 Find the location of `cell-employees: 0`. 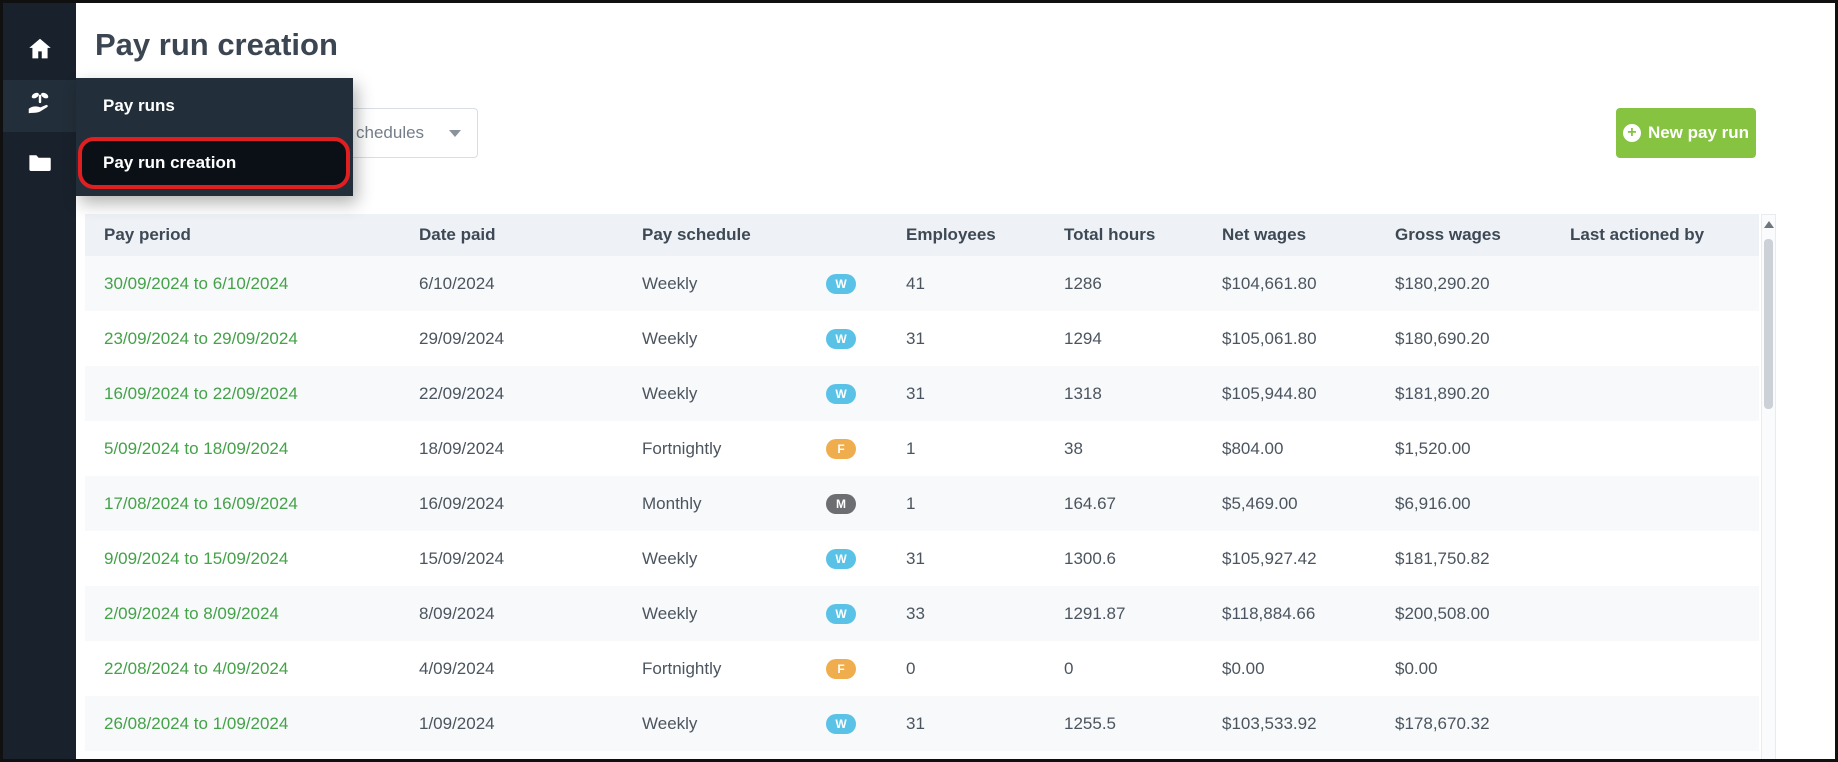

cell-employees: 0 is located at coordinates (911, 668).